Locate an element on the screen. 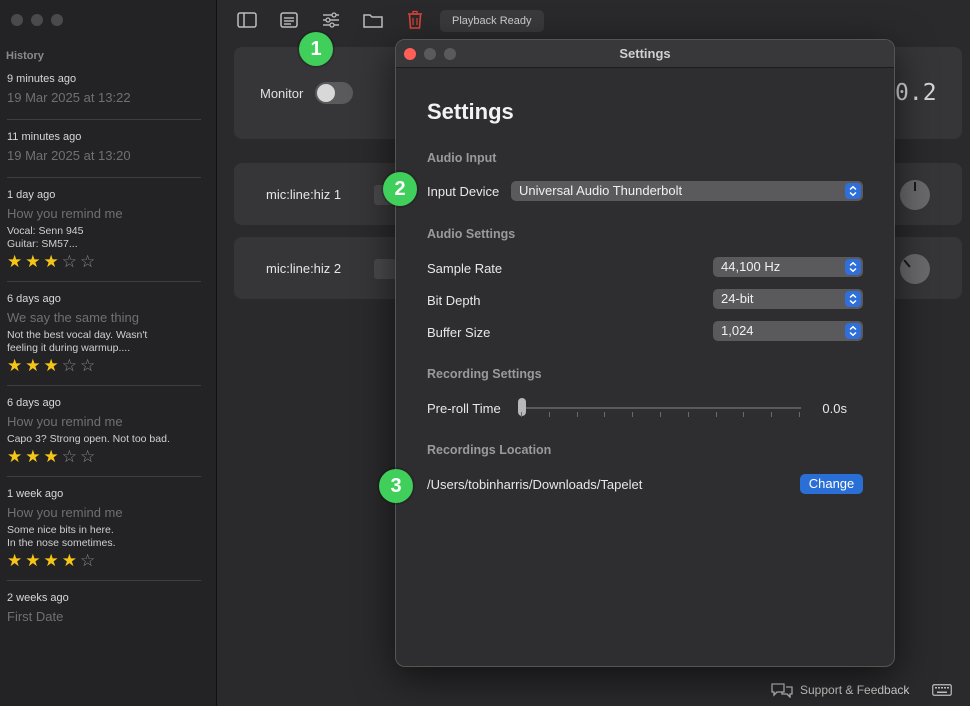  history-item-time: 6 days ago is located at coordinates (34, 403).